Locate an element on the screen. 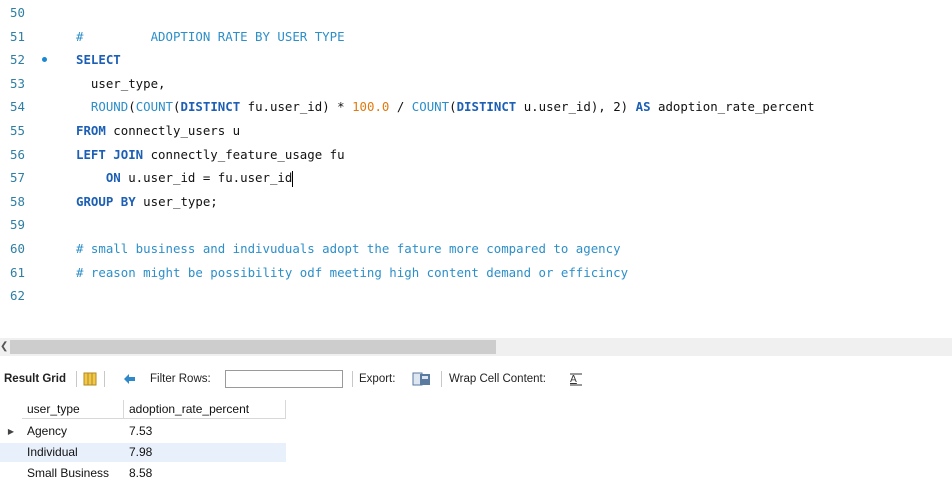 The width and height of the screenshot is (952, 486). refresh-icon is located at coordinates (130, 379).